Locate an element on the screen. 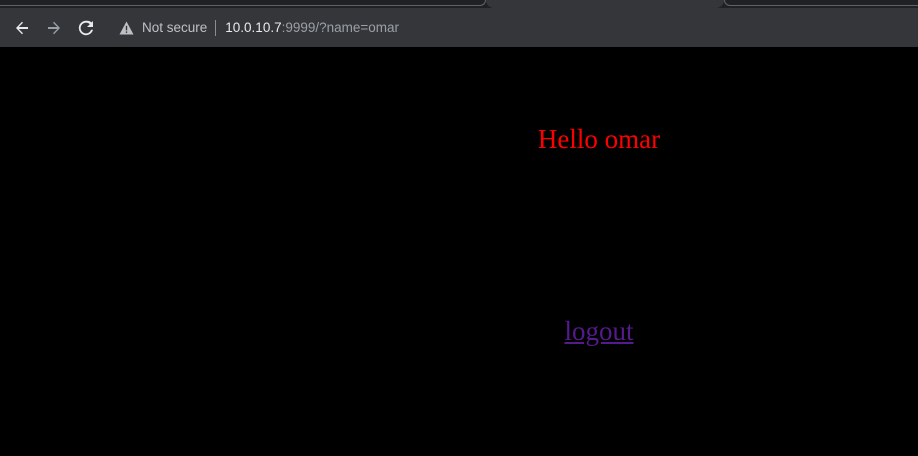 This screenshot has height=456, width=918. tab-inactive-left is located at coordinates (243, 3).